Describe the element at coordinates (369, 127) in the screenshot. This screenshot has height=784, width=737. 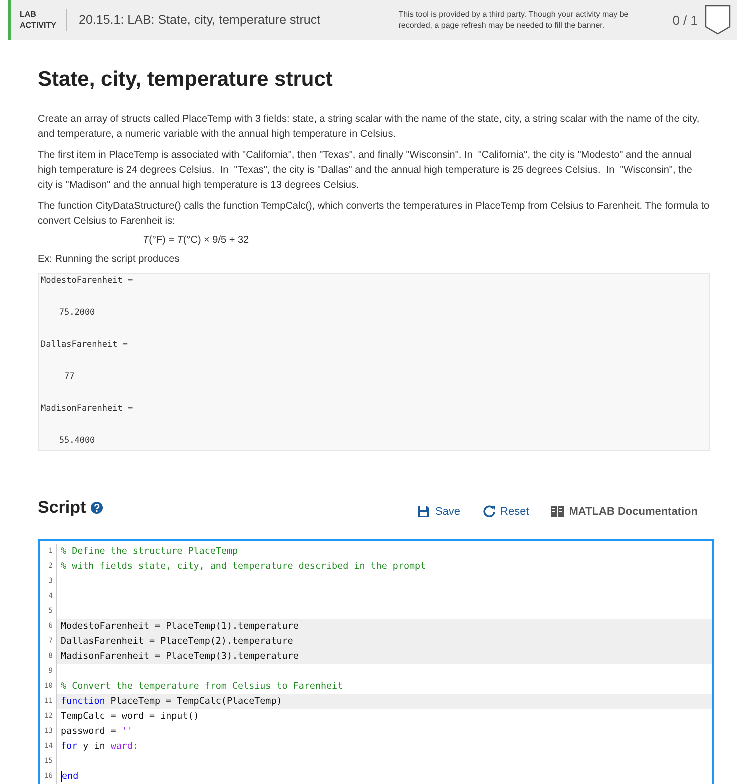
I see `instruction-paragraph: Create an array of structs called PlaceTemp with 3 fields: state, a string scalar with the name of the state, city, a string scalar with the name of the city, and temperature, a numeric variable with the annual high temperature in Celsius.` at that location.